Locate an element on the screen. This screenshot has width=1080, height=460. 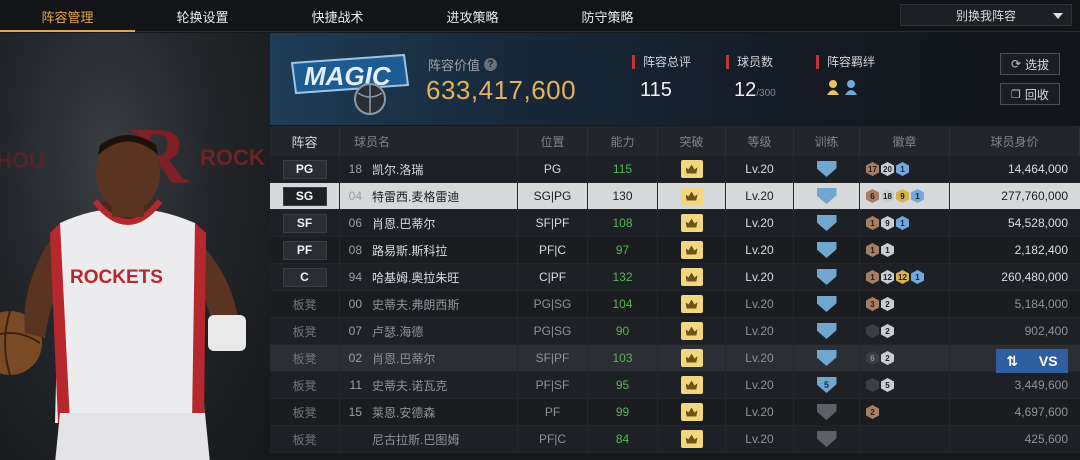
table-row: 板凳 07 卢瑟.海德 PG|SG 90 Lv.20 2 902,400 is located at coordinates (675, 331).